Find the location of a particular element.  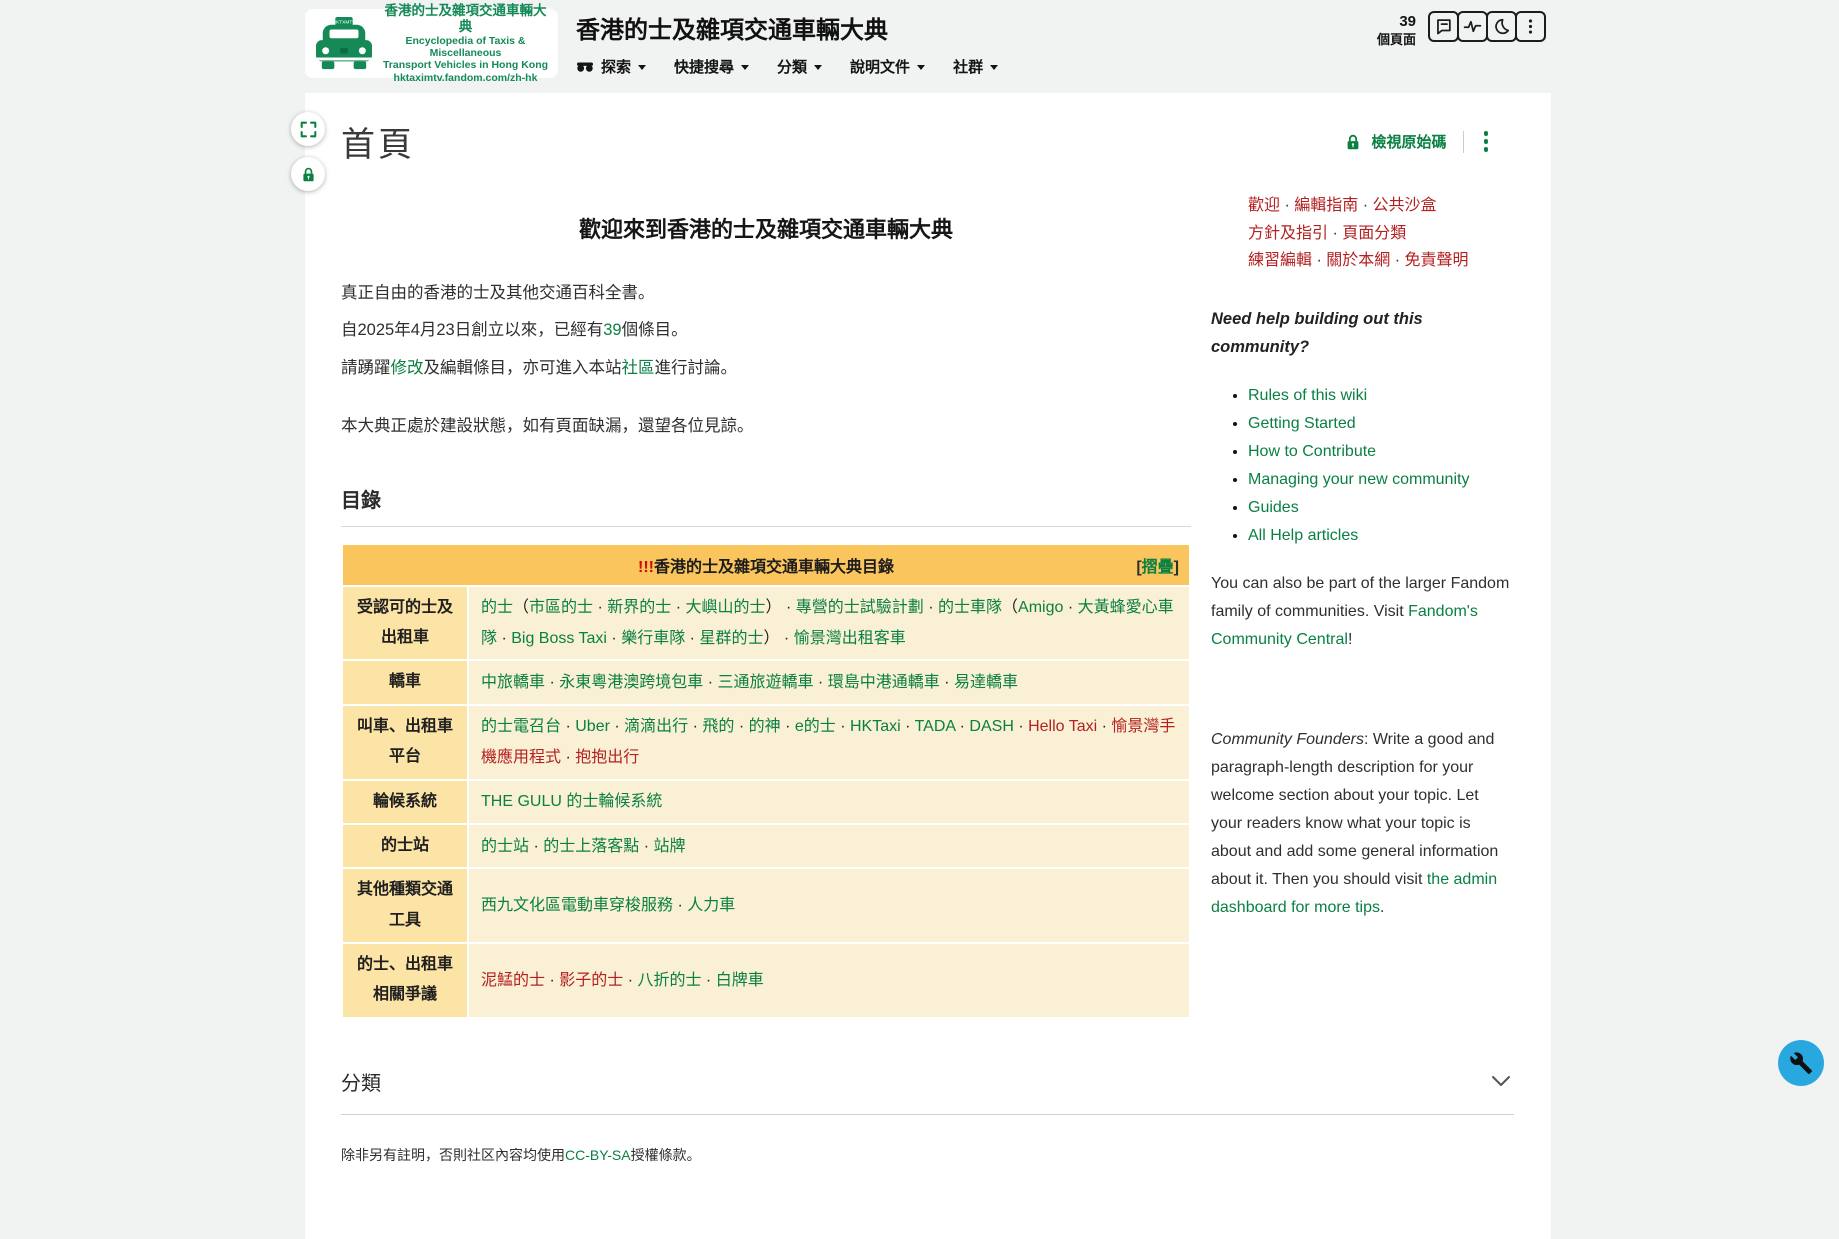

nav-item-explore: 探索 is located at coordinates (611, 66).